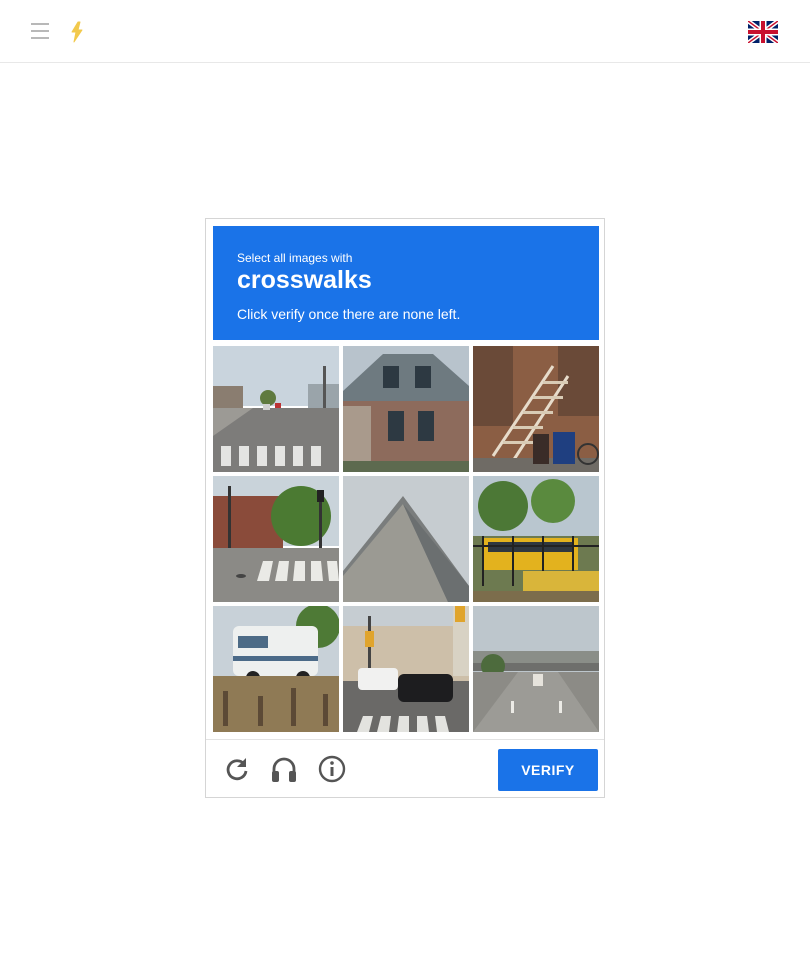  What do you see at coordinates (405, 768) in the screenshot?
I see `captcha-footer: VERIFY` at bounding box center [405, 768].